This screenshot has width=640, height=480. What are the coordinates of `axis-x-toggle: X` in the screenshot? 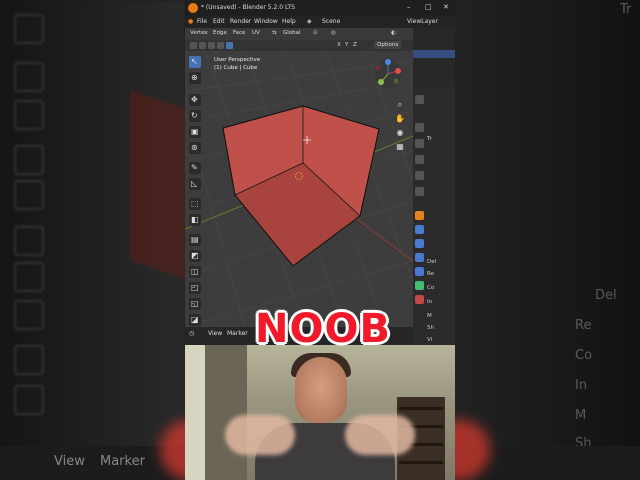 It's located at (339, 45).